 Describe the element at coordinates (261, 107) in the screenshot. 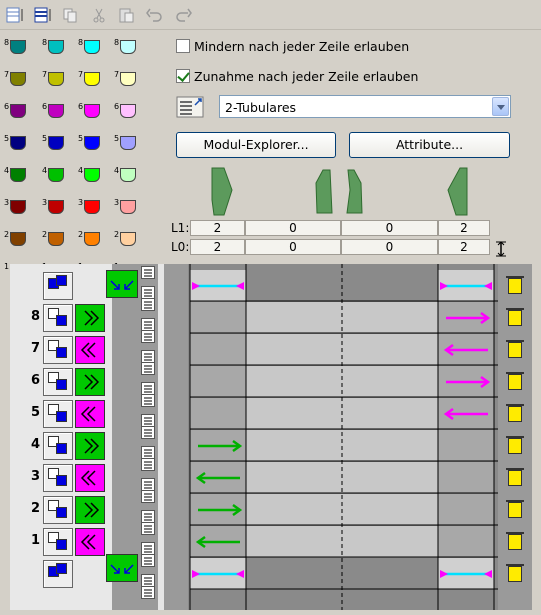

I see `module-select-value: 2-Tubulares` at that location.